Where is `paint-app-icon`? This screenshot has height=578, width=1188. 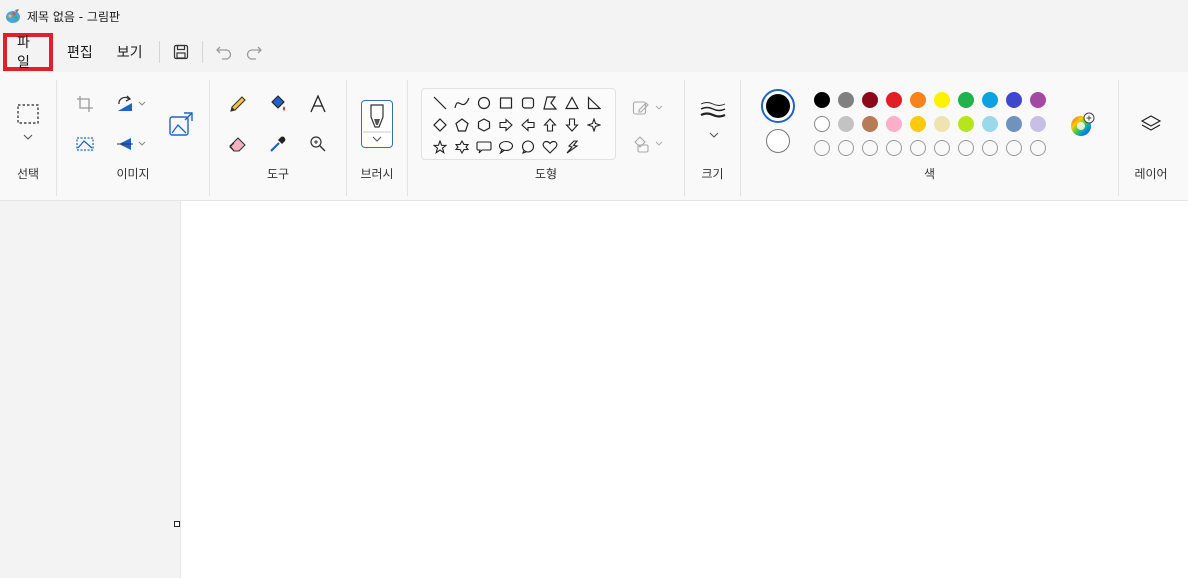
paint-app-icon is located at coordinates (13, 16).